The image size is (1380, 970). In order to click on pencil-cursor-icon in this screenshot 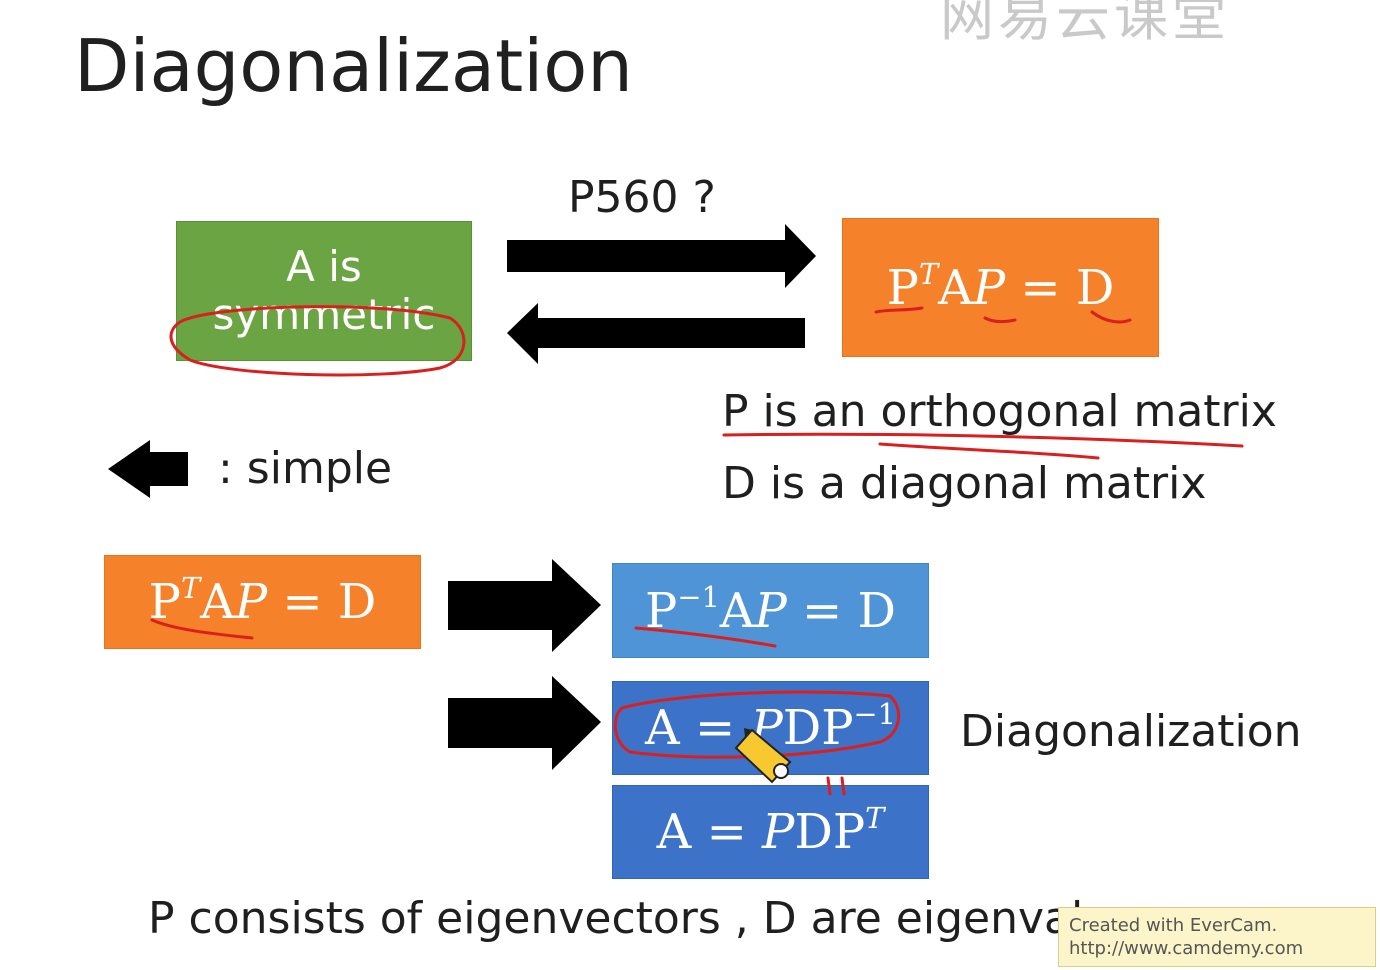, I will do `click(763, 756)`.